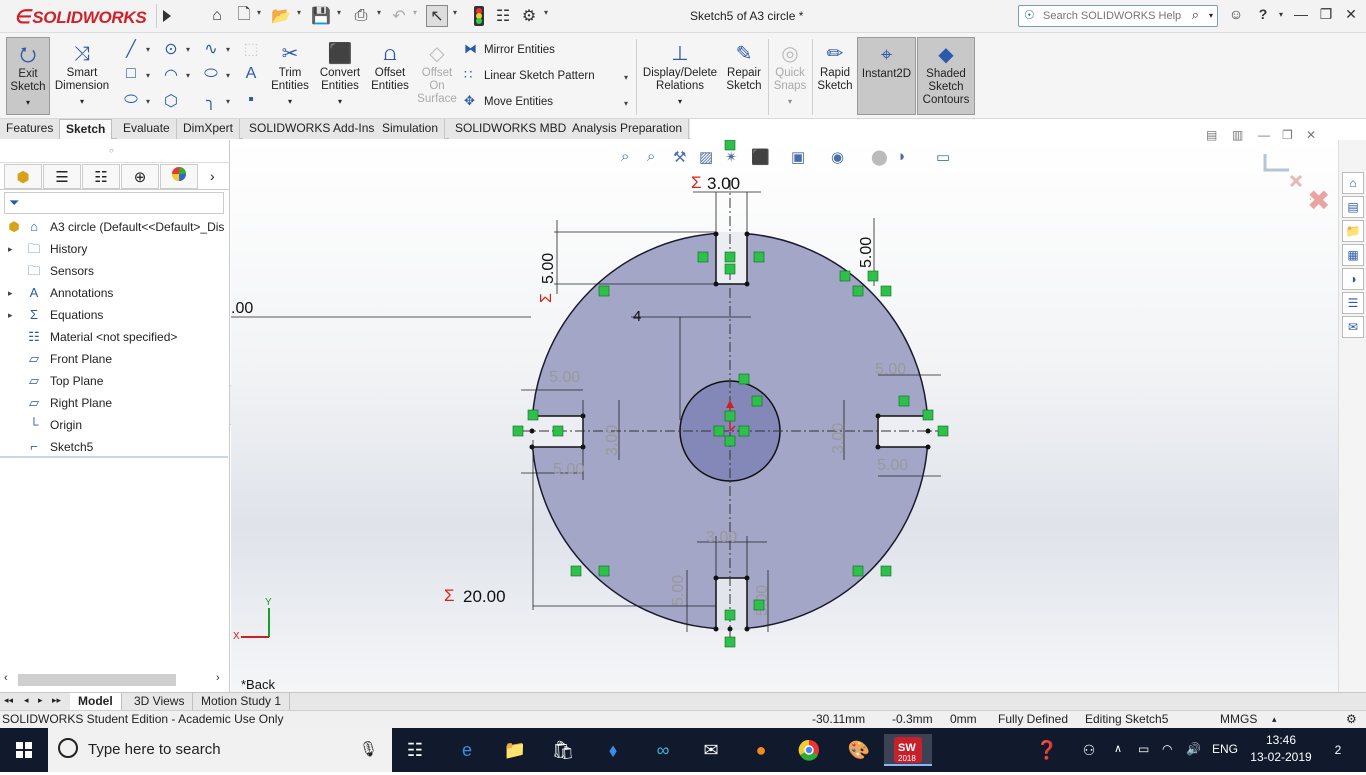 The height and width of the screenshot is (775, 1366). What do you see at coordinates (390, 76) in the screenshot?
I see `offset-entities-button: ⩍ Offset Entities` at bounding box center [390, 76].